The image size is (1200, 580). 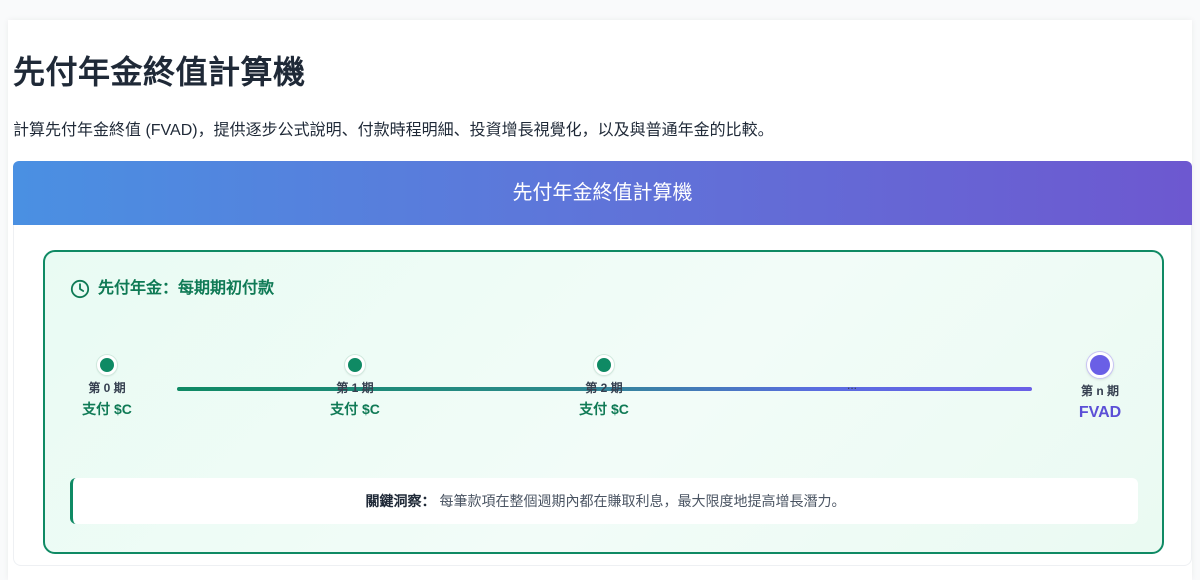 I want to click on card-heading-text: 先付年金：每期期初付款, so click(x=186, y=288).